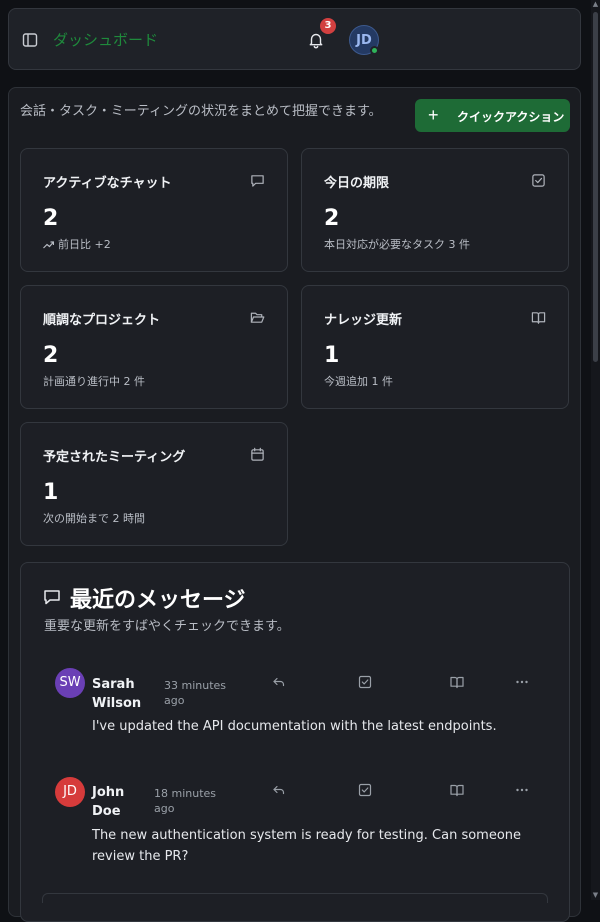 This screenshot has height=922, width=600. I want to click on sender-name: John Doe, so click(124, 802).